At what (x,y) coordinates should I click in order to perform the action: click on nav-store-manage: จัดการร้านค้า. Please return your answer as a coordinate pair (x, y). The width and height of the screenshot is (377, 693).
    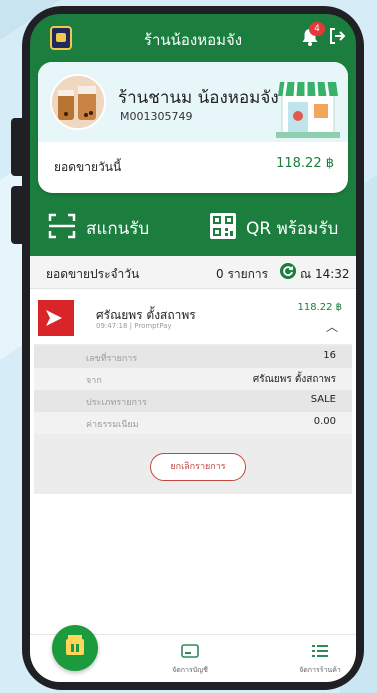
    Looking at the image, I should click on (320, 659).